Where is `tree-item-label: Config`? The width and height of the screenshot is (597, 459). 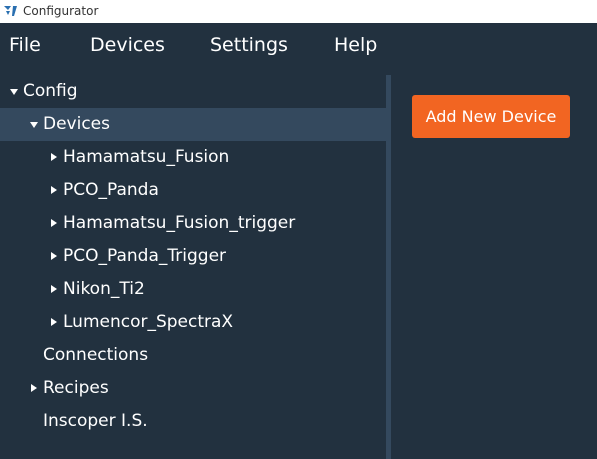 tree-item-label: Config is located at coordinates (50, 91).